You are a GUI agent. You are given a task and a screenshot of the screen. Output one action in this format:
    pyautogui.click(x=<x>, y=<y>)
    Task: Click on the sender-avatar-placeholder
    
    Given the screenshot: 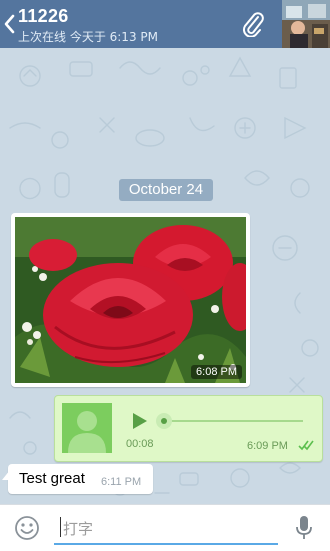 What is the action you would take?
    pyautogui.click(x=87, y=428)
    